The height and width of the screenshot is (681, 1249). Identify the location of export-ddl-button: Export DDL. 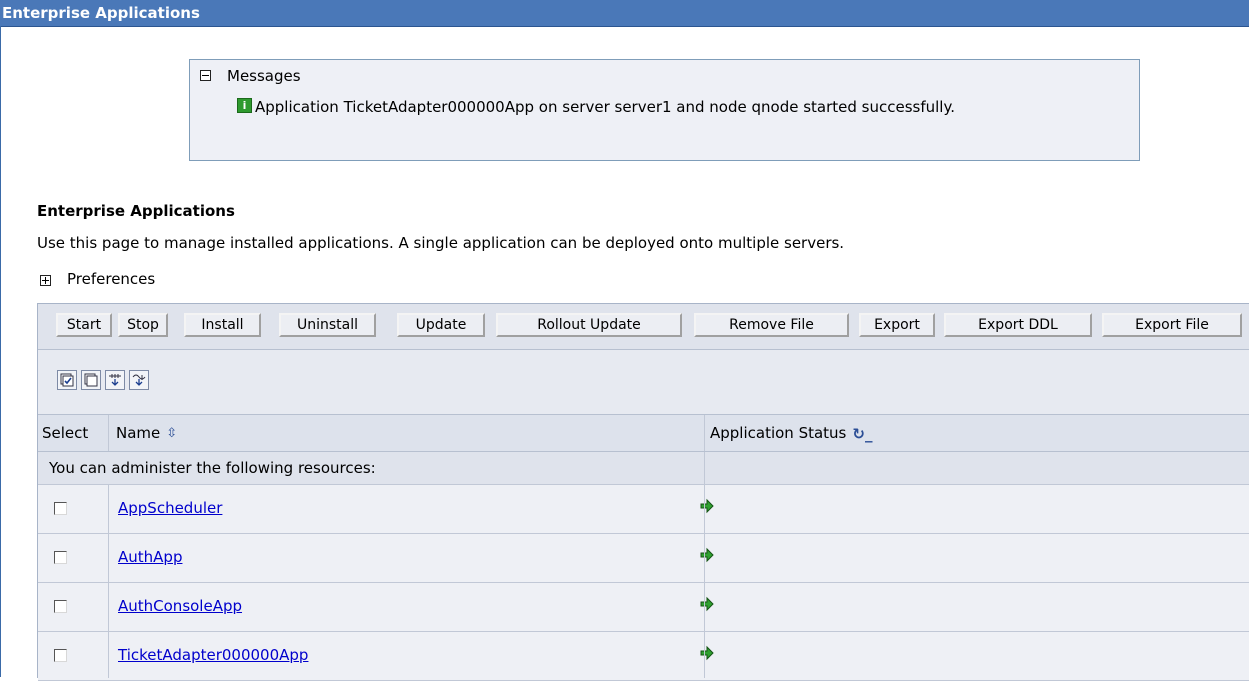
(1018, 325).